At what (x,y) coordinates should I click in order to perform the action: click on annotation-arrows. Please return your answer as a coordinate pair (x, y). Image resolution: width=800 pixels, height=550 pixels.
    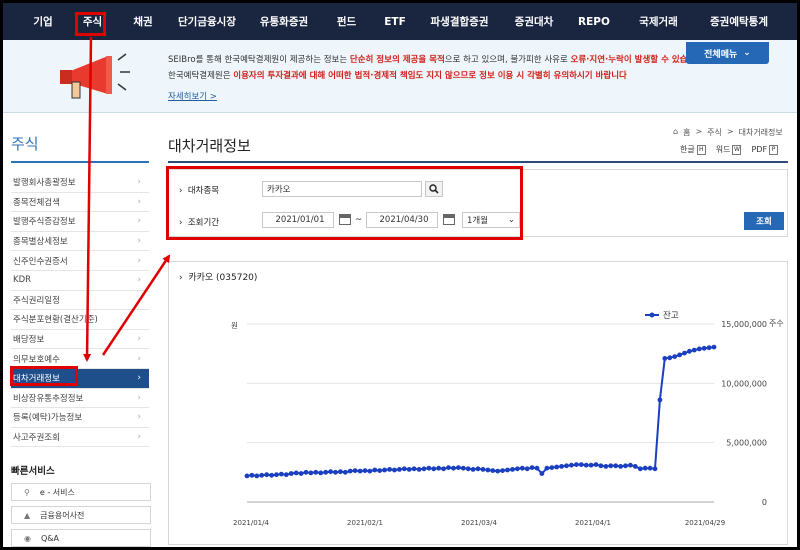
    Looking at the image, I should click on (127, 199).